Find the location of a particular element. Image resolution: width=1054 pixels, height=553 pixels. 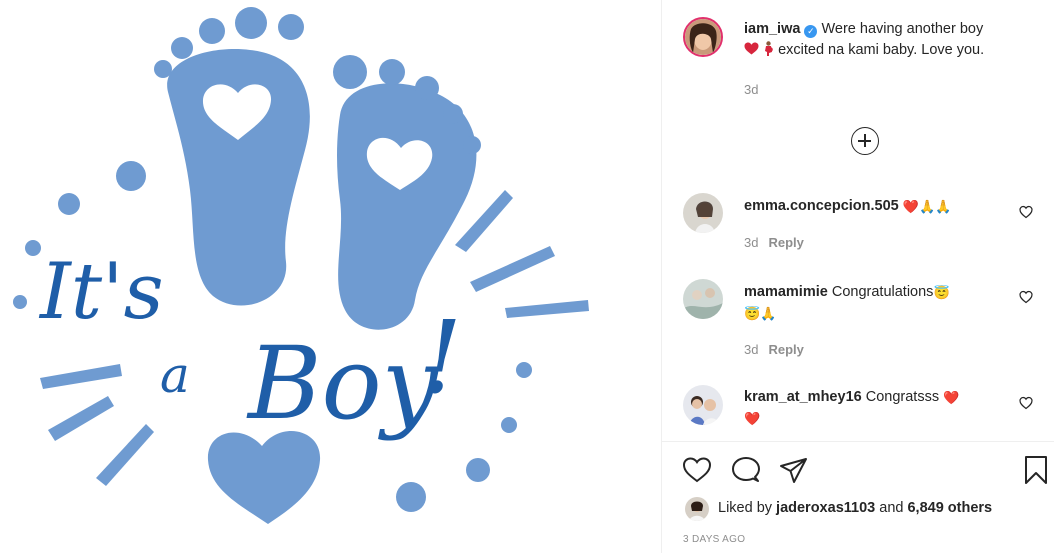

comment-text: Congratsss is located at coordinates (902, 397).